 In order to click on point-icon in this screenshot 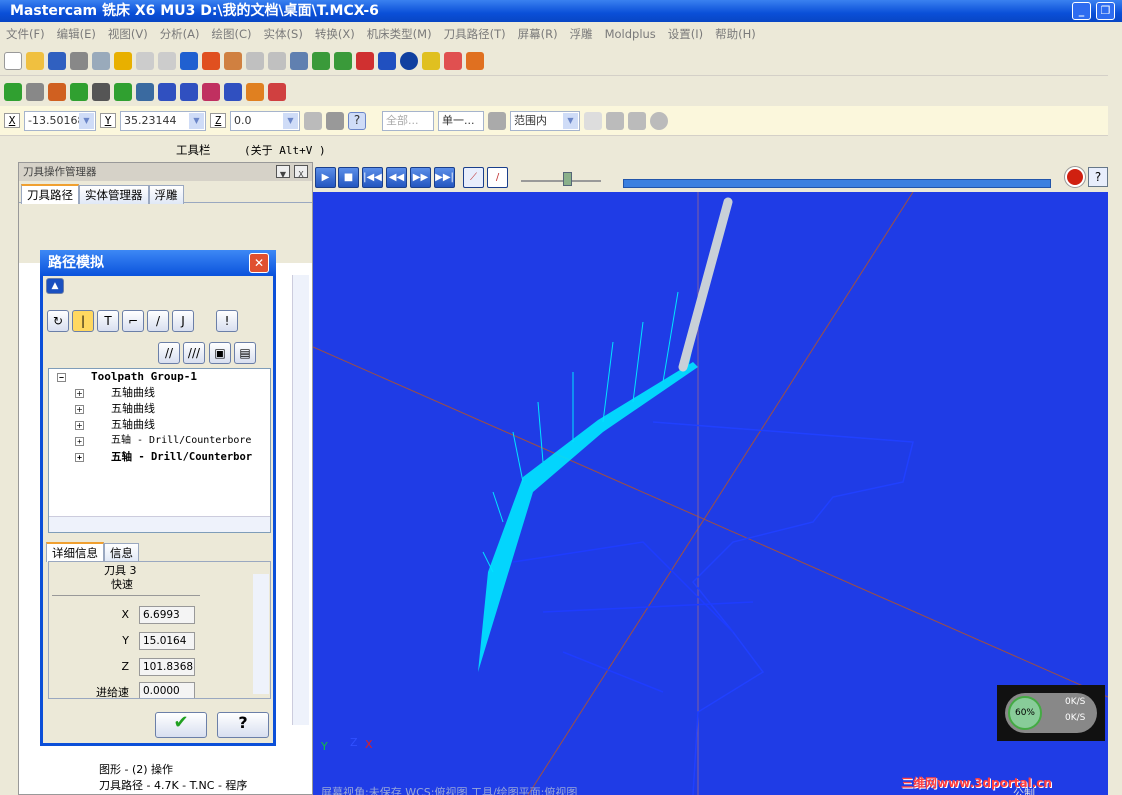, I will do `click(13, 91)`.